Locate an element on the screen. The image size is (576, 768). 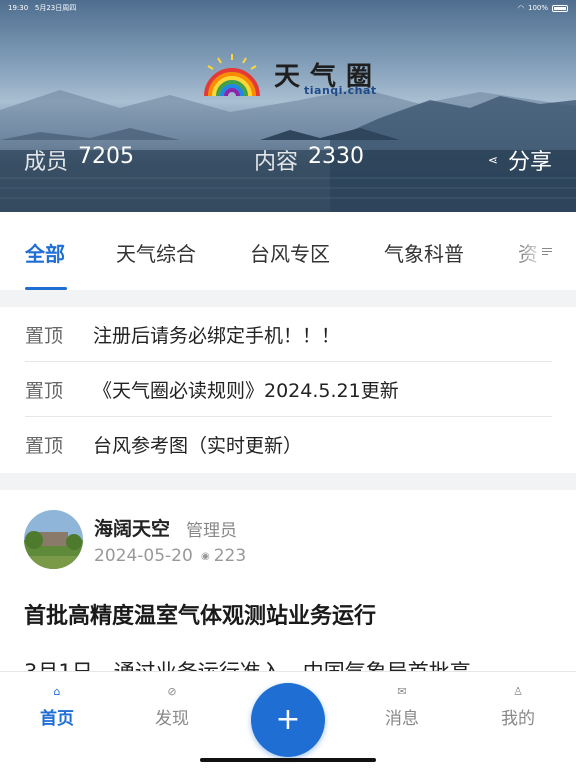
nav-discover-label: 发现 is located at coordinates (172, 719).